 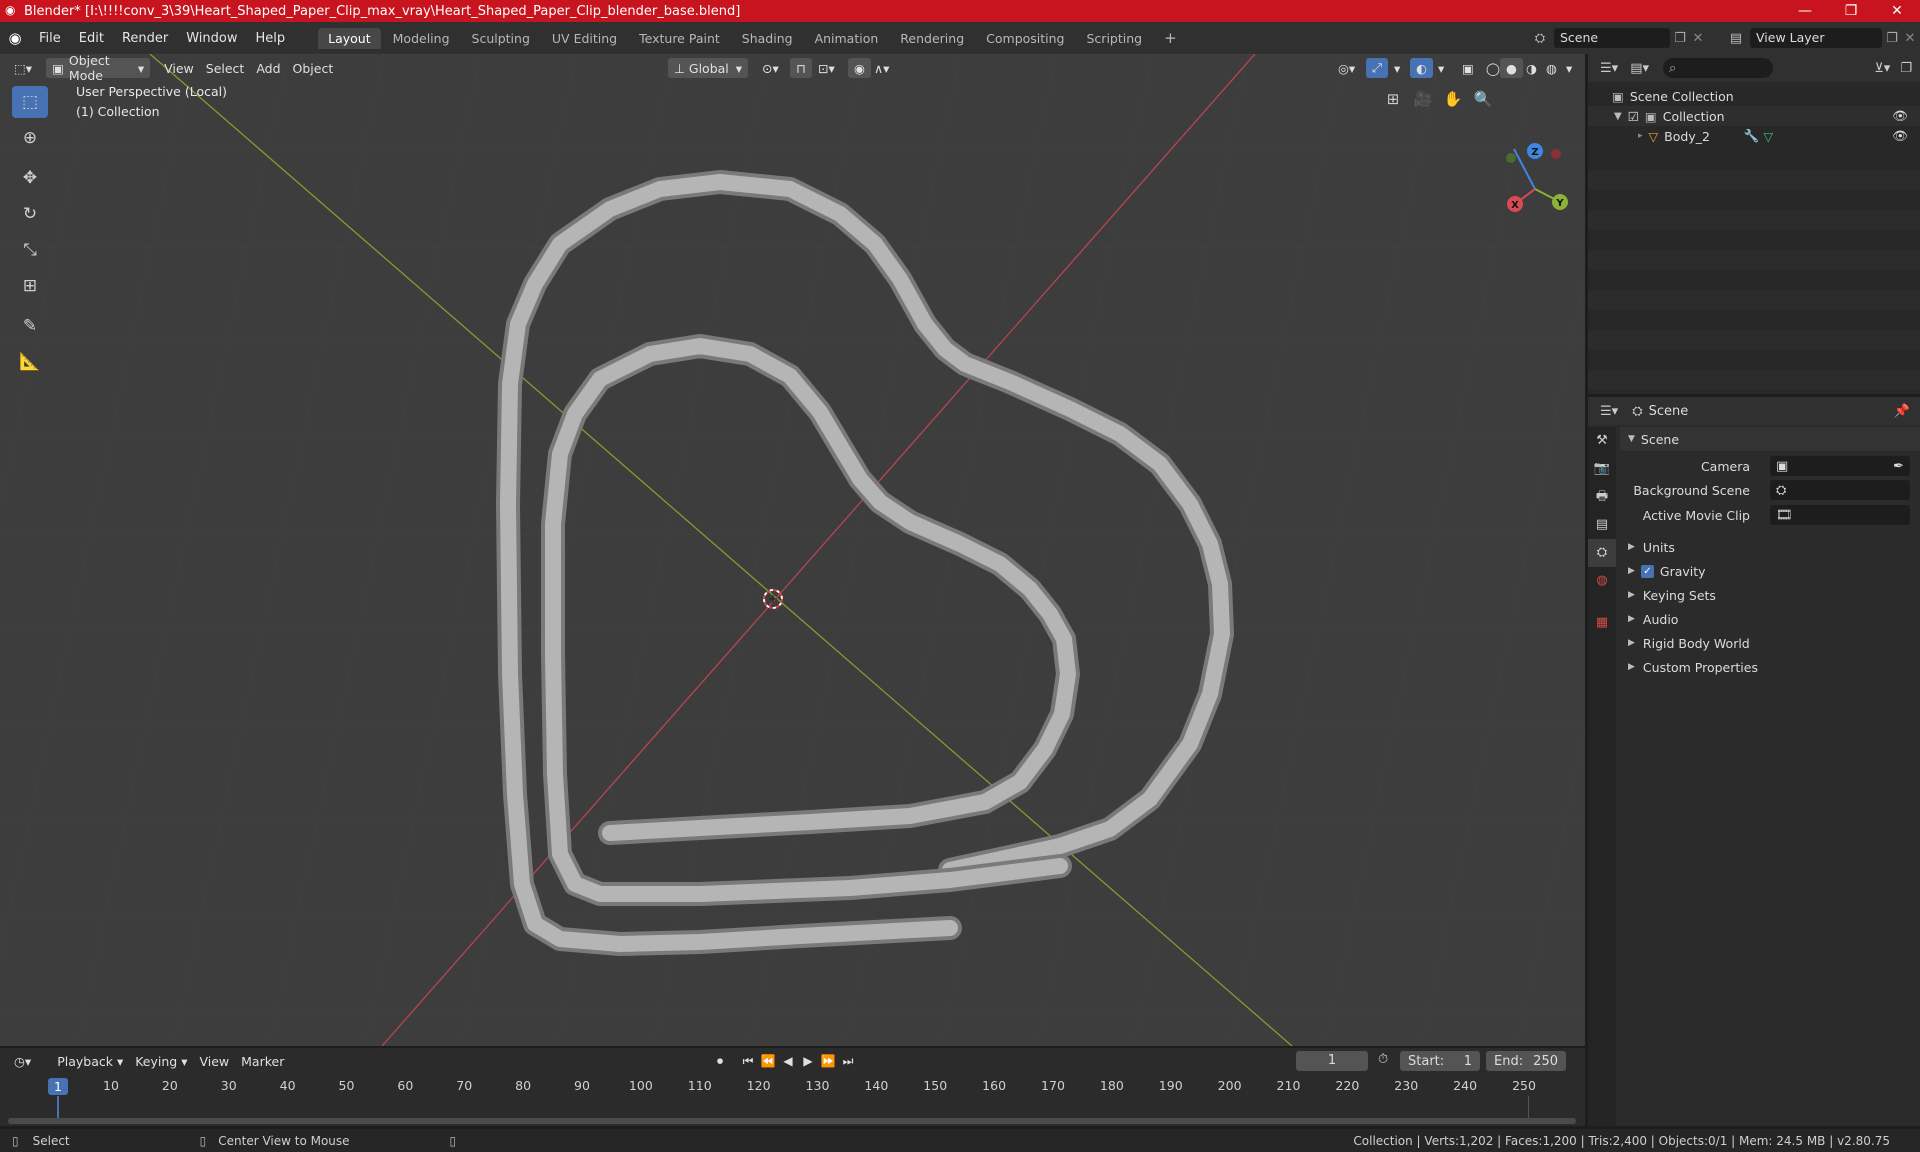 I want to click on jump-start-icon: ⏮, so click(x=748, y=1061).